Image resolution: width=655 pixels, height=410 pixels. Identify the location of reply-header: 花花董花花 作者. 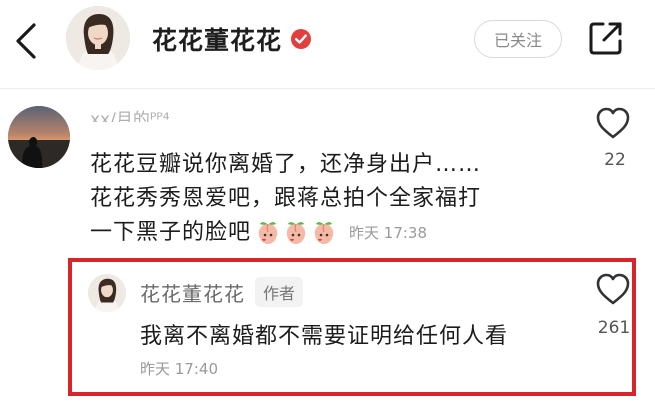
(222, 292).